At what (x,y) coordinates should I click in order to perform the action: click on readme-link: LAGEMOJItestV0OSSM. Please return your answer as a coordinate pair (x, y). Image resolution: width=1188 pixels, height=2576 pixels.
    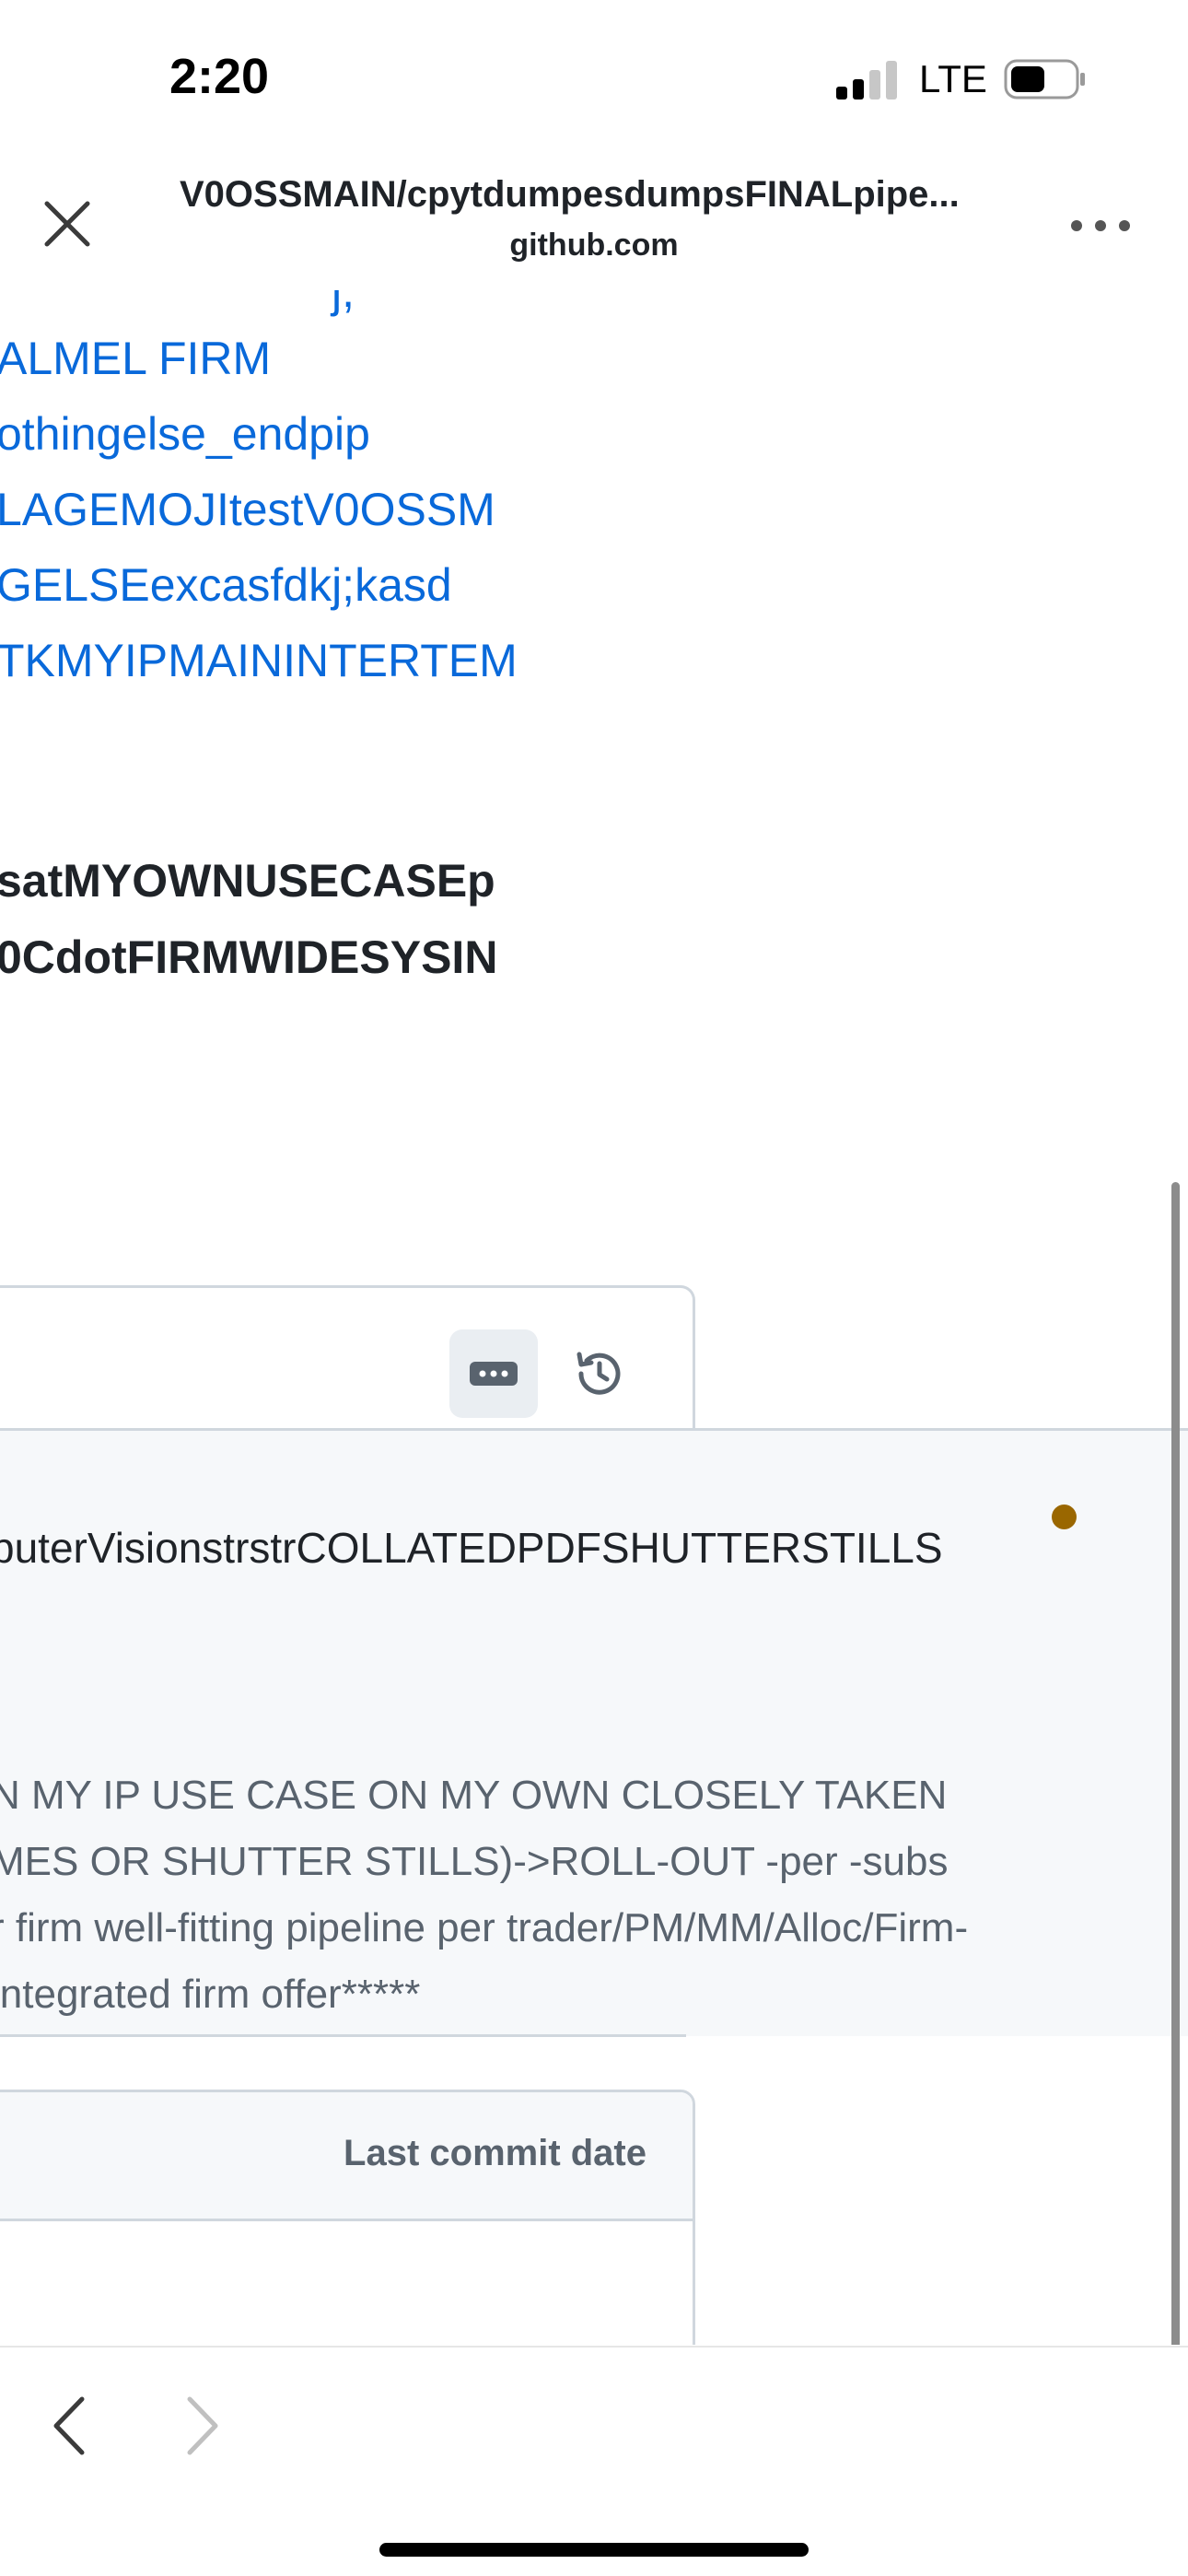
    Looking at the image, I should click on (259, 509).